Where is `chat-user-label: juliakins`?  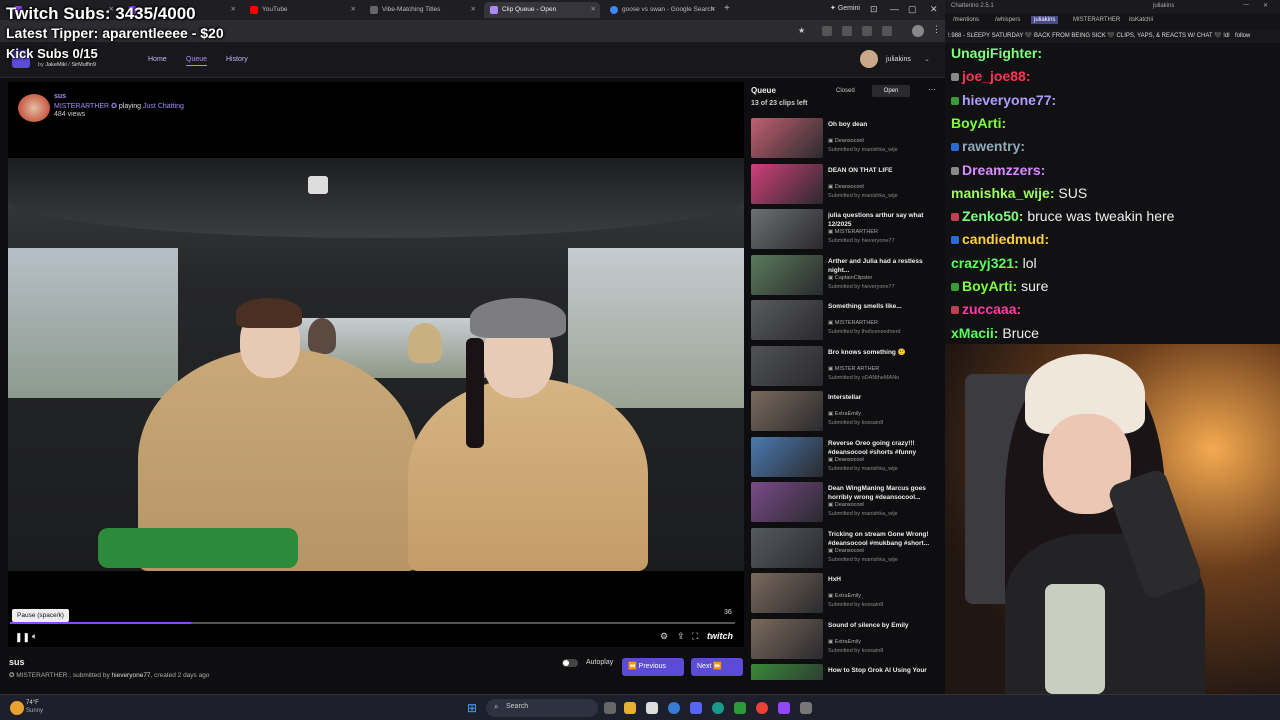
chat-user-label: juliakins is located at coordinates (1163, 6).